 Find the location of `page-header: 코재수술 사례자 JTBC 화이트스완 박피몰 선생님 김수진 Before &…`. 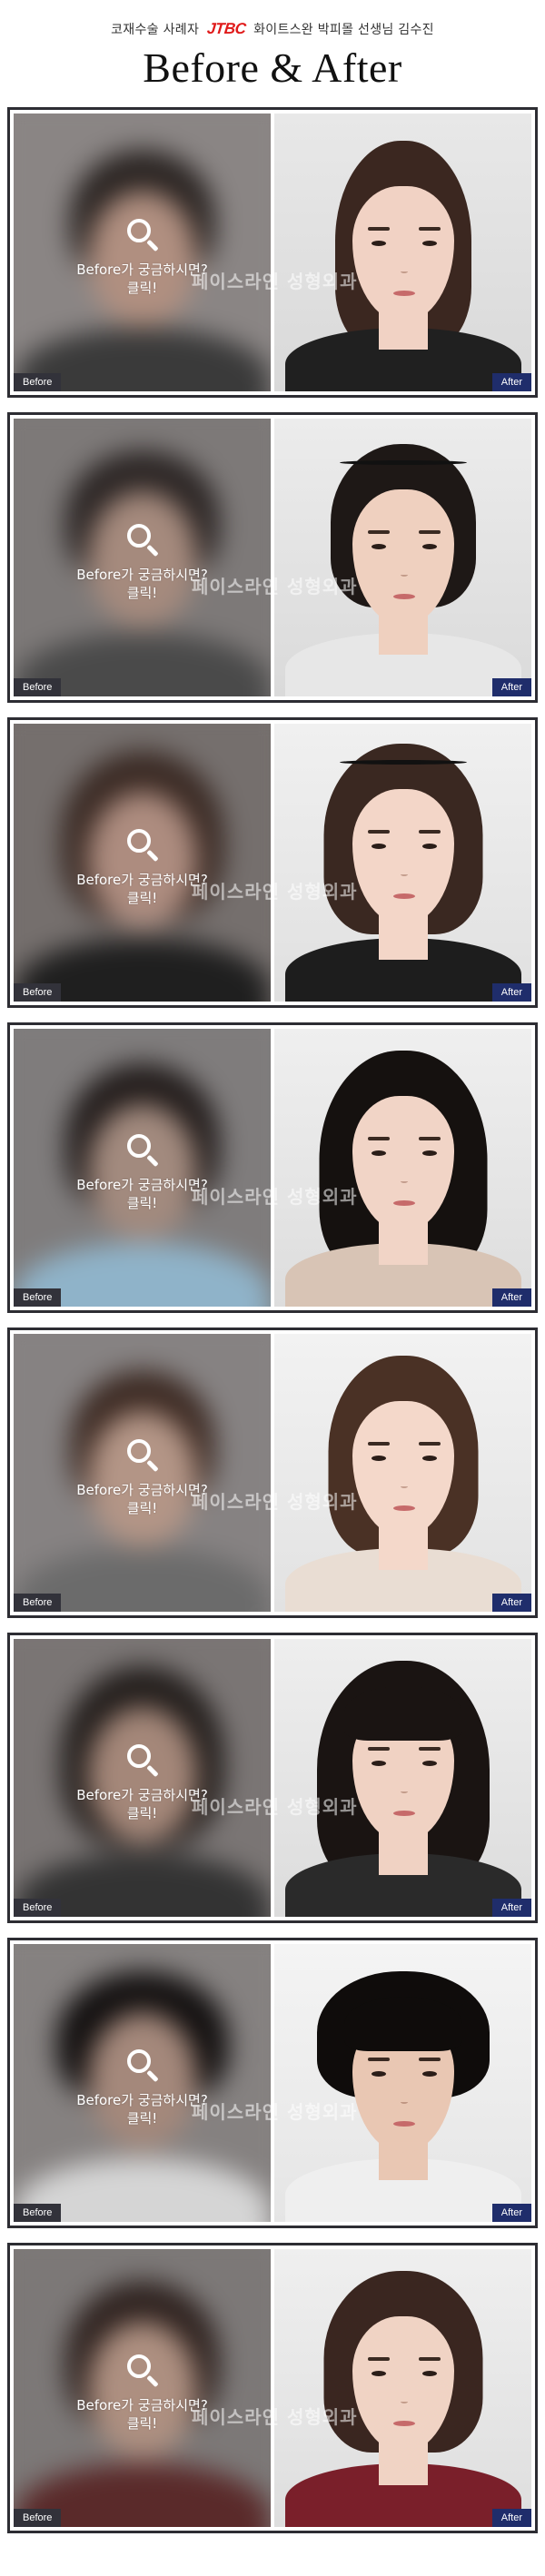

page-header: 코재수술 사례자 JTBC 화이트스완 박피몰 선생님 김수진 Before &… is located at coordinates (272, 53).